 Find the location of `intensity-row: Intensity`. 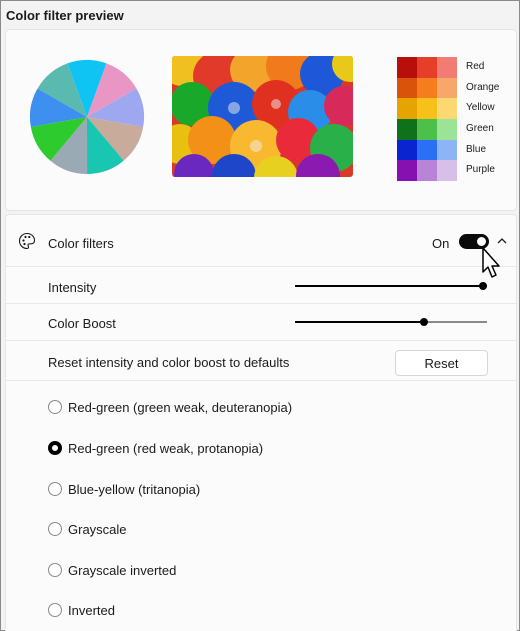

intensity-row: Intensity is located at coordinates (261, 285).